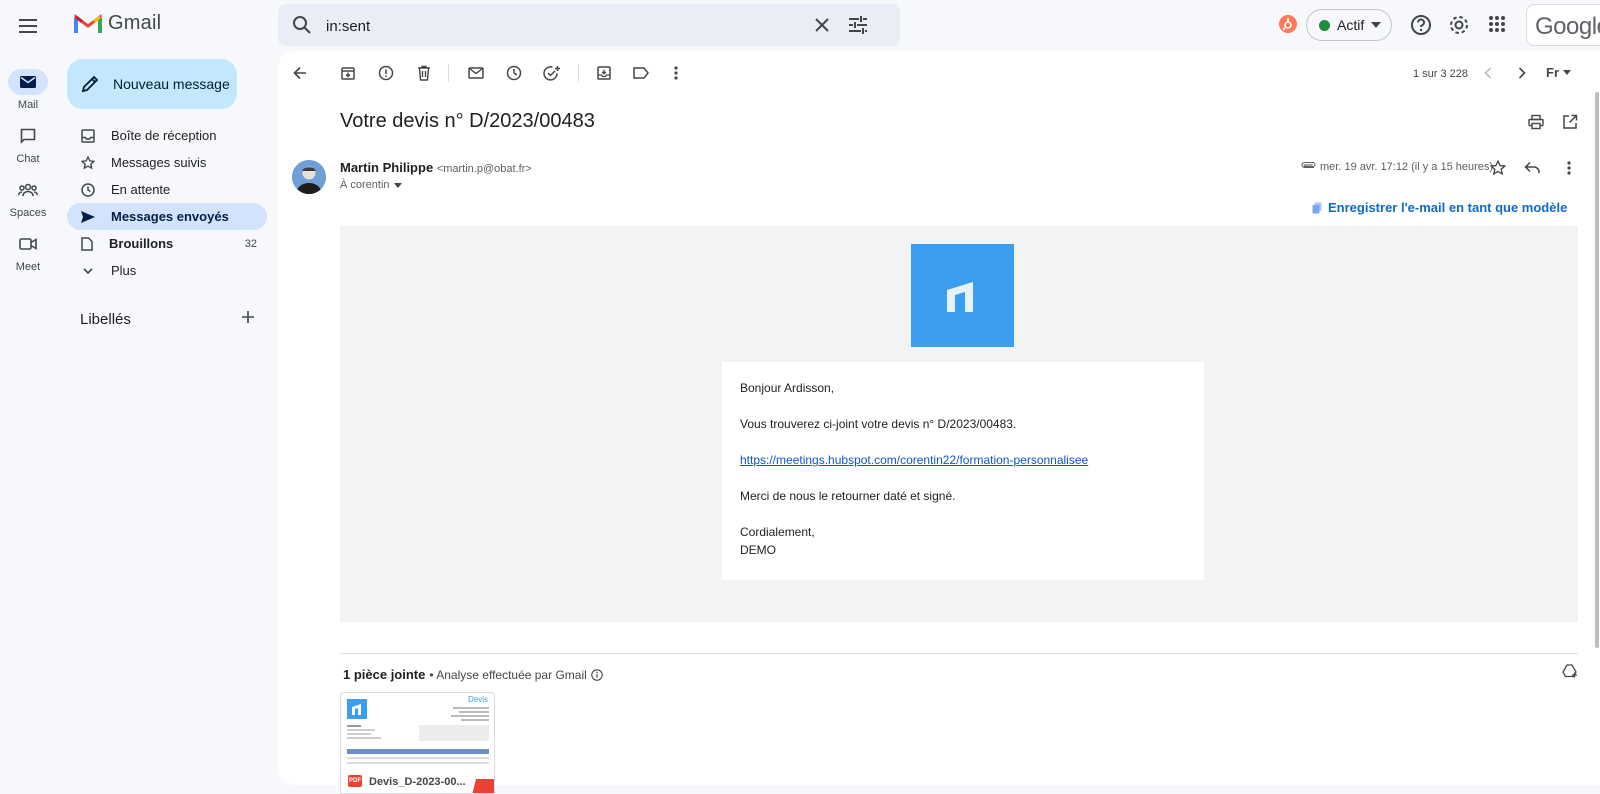 This screenshot has width=1600, height=794. What do you see at coordinates (604, 73) in the screenshot?
I see `move-to-icon` at bounding box center [604, 73].